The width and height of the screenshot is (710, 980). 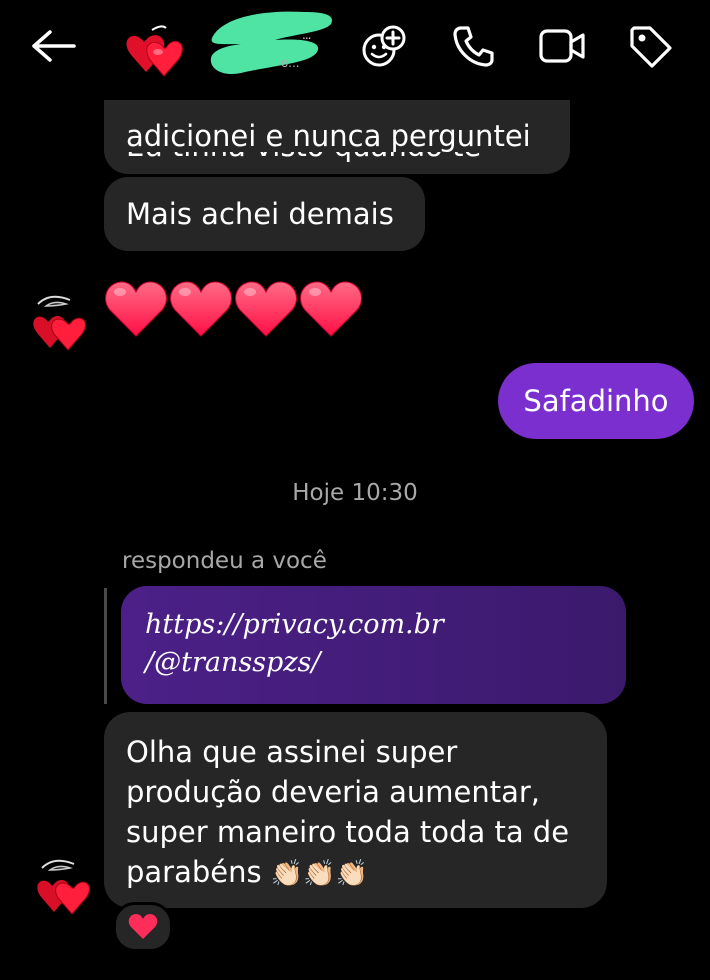 What do you see at coordinates (328, 136) in the screenshot?
I see `message-text: adicionei e nunca perguntei` at bounding box center [328, 136].